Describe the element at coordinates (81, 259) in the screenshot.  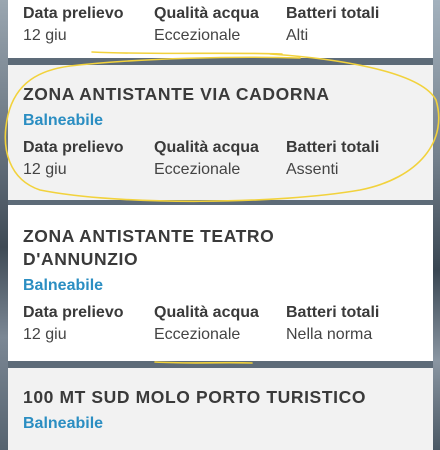
I see `beach-name-line-2: D'ANNUNZIO` at that location.